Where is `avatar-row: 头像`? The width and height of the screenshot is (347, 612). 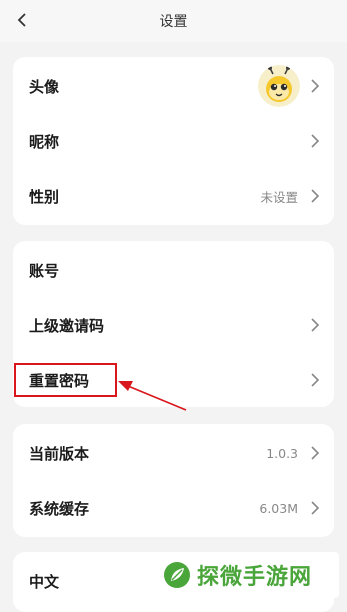 avatar-row: 头像 is located at coordinates (173, 86).